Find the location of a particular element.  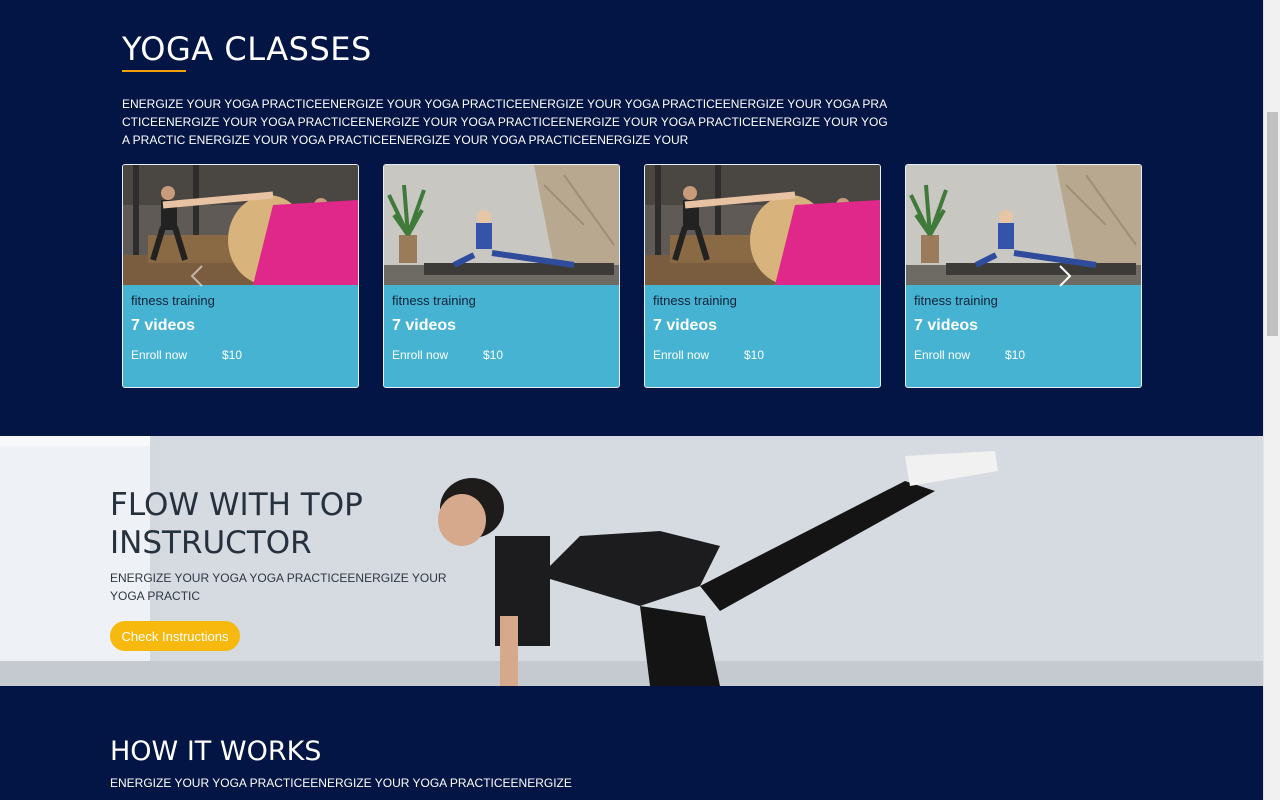

scrollbar-thumb is located at coordinates (1272, 224).